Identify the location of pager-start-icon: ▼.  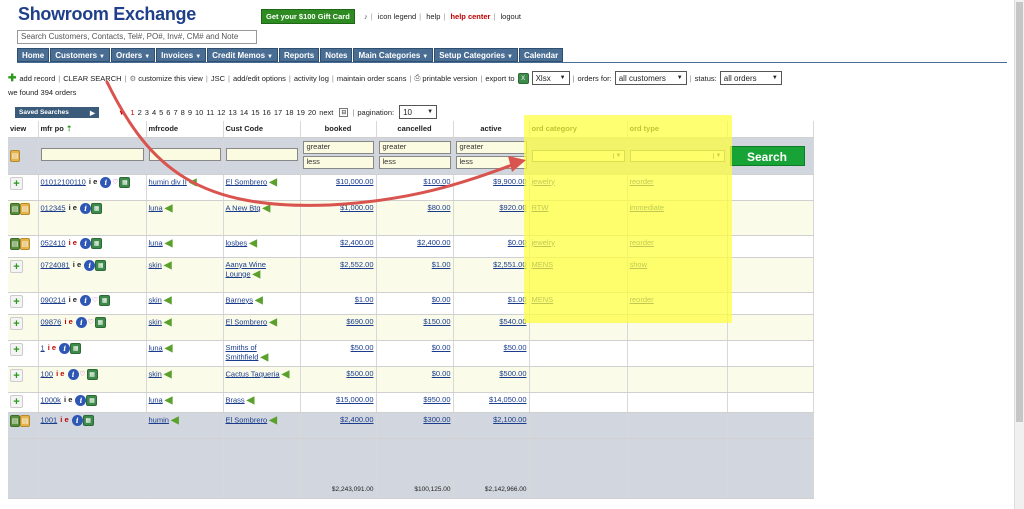
(121, 112).